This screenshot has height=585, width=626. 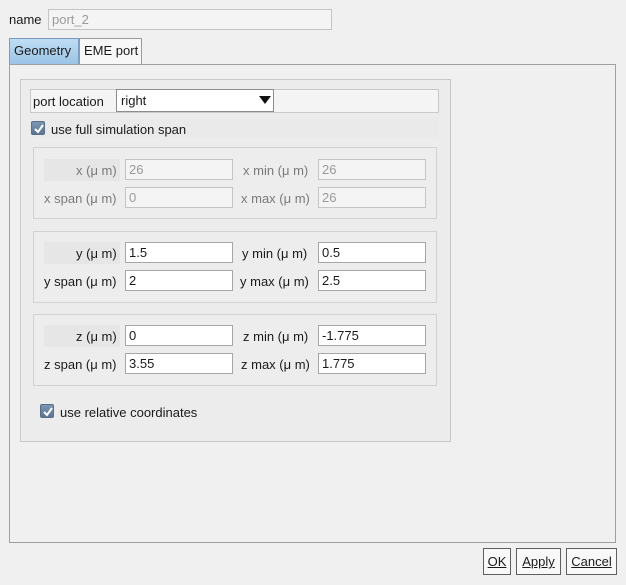 What do you see at coordinates (372, 335) in the screenshot?
I see `zmin-field: -1.775` at bounding box center [372, 335].